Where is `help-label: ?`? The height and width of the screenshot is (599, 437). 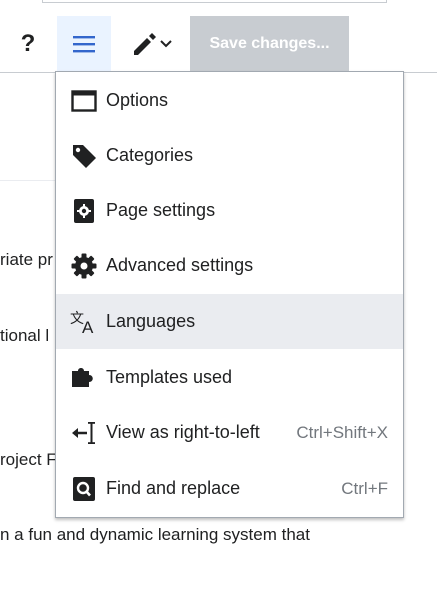 help-label: ? is located at coordinates (28, 43).